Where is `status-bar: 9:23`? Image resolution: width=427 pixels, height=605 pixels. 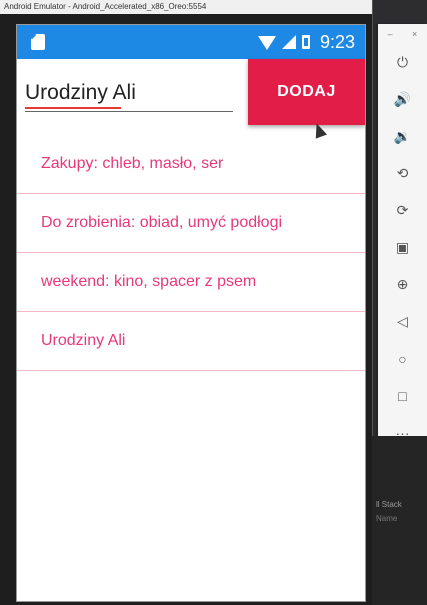 status-bar: 9:23 is located at coordinates (191, 42).